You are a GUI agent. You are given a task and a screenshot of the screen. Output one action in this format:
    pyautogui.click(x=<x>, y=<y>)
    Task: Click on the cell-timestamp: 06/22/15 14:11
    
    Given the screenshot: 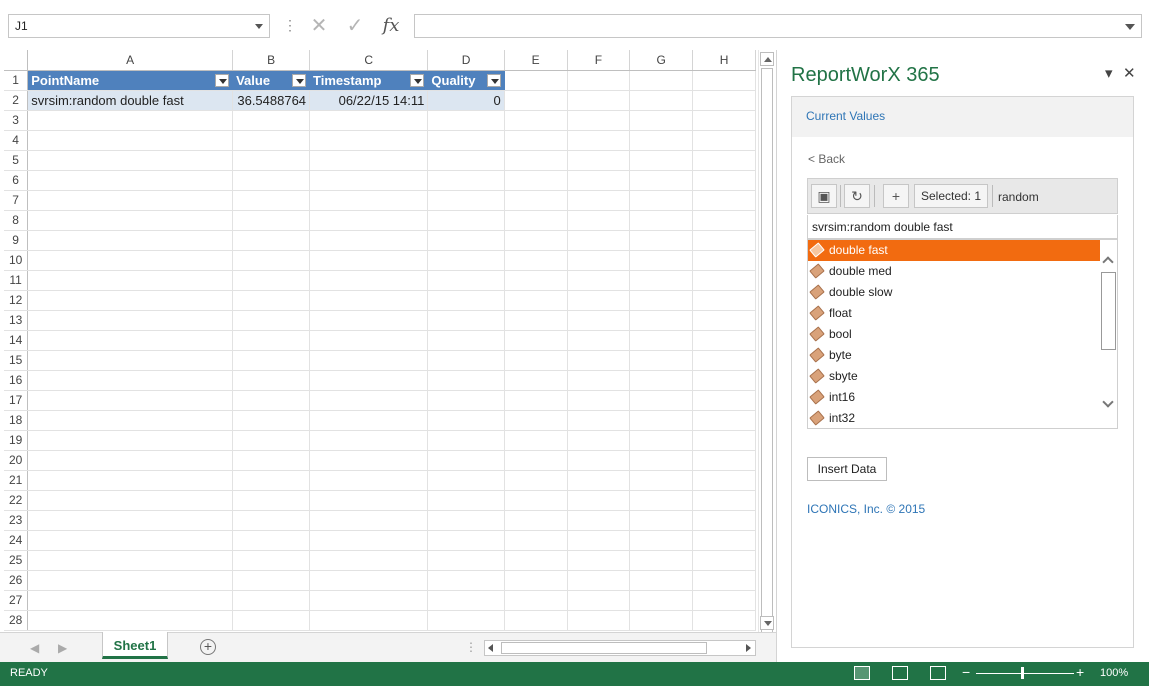 What is the action you would take?
    pyautogui.click(x=369, y=100)
    